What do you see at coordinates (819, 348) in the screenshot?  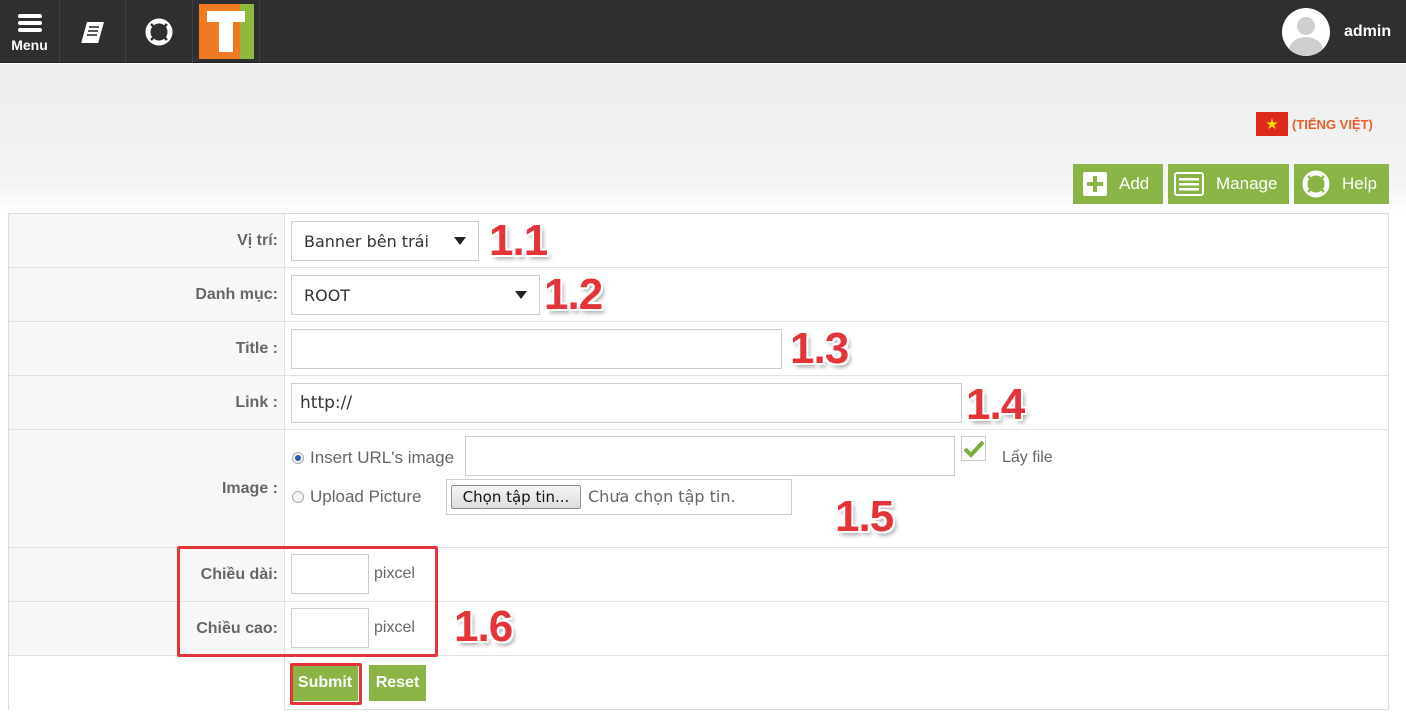 I see `annotation-1-3: 1.3` at bounding box center [819, 348].